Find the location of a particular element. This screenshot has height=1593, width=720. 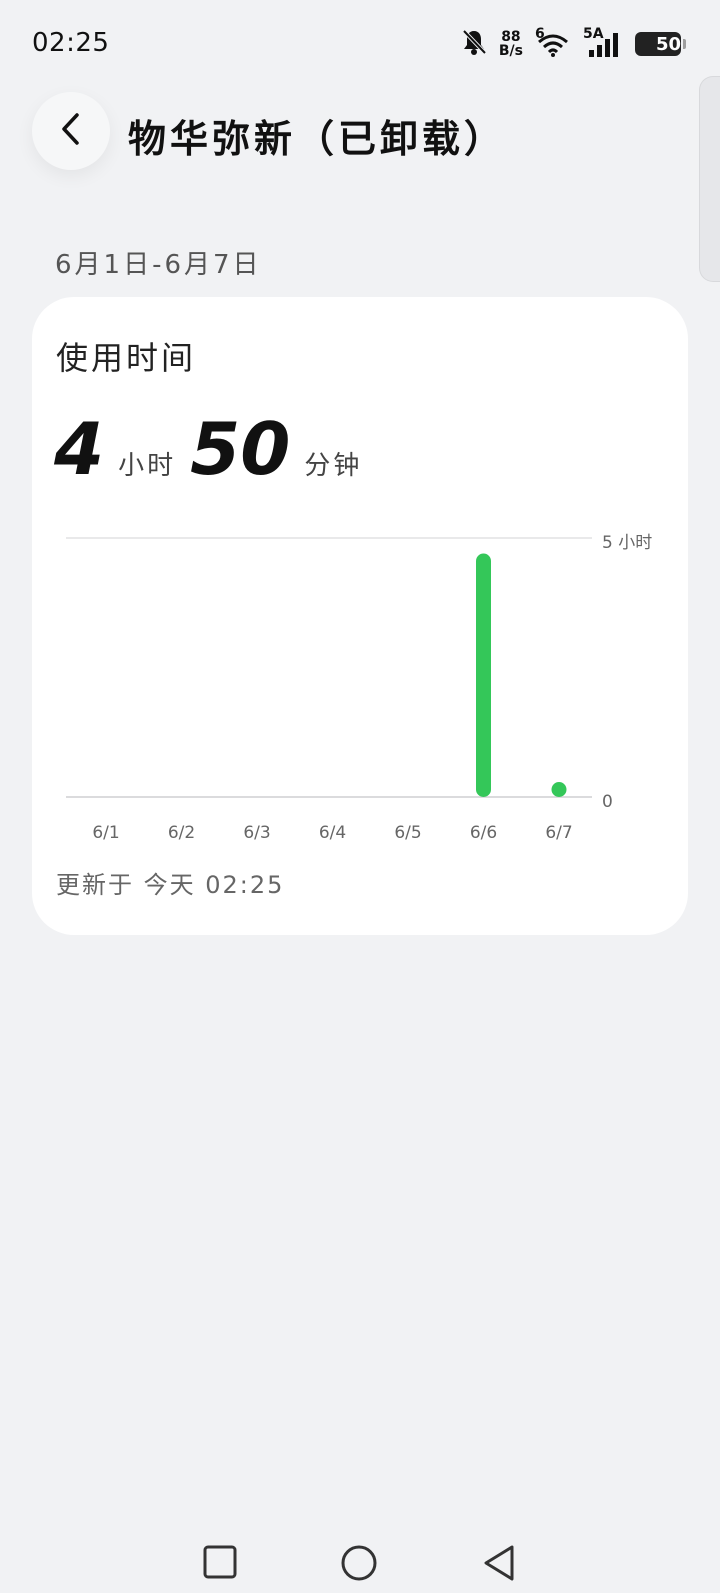

x-tick-label: 6/3 is located at coordinates (256, 833).